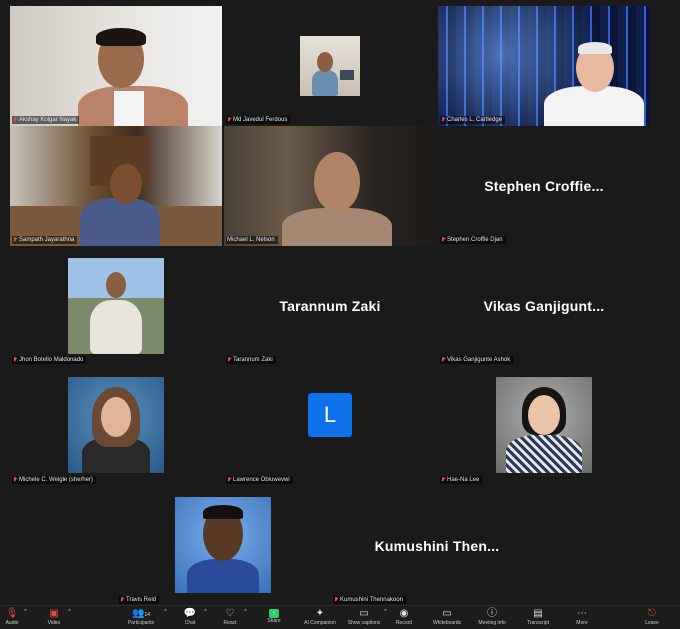 The width and height of the screenshot is (680, 629). Describe the element at coordinates (165, 612) in the screenshot. I see `participants-options-caret-icon: ^` at that location.